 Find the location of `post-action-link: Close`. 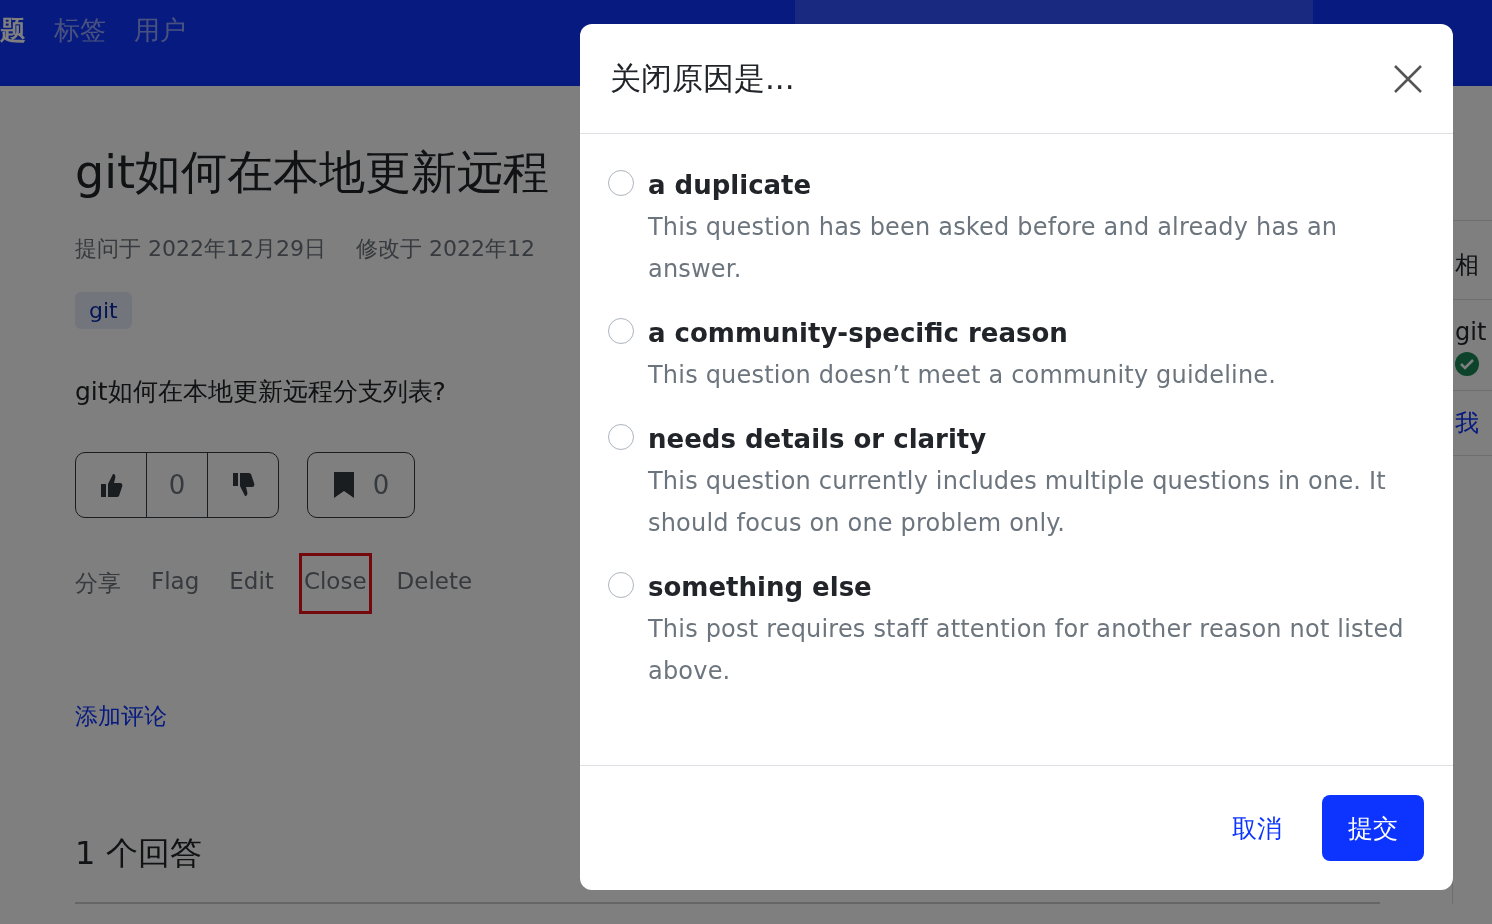

post-action-link: Close is located at coordinates (335, 583).